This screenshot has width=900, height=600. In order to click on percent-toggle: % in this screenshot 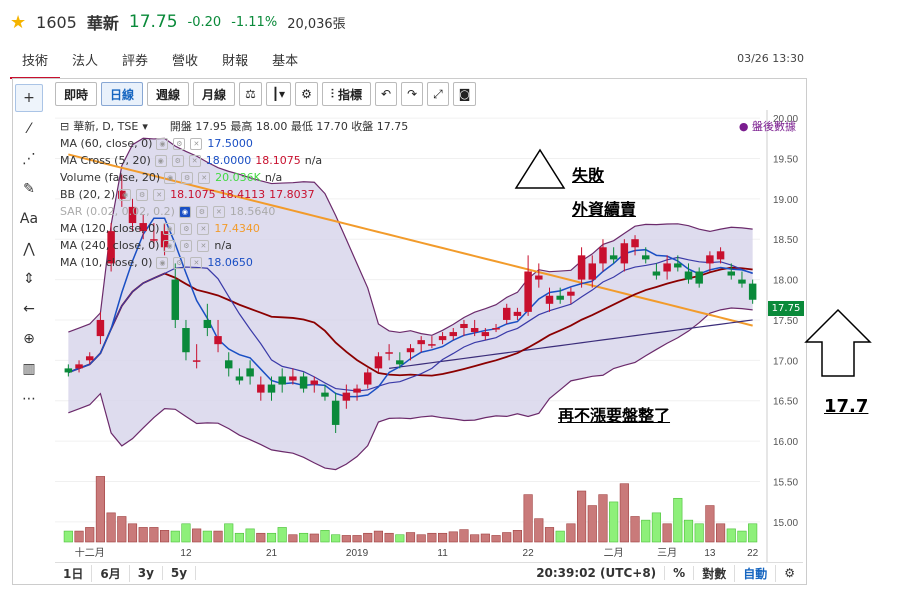, I will do `click(680, 573)`.